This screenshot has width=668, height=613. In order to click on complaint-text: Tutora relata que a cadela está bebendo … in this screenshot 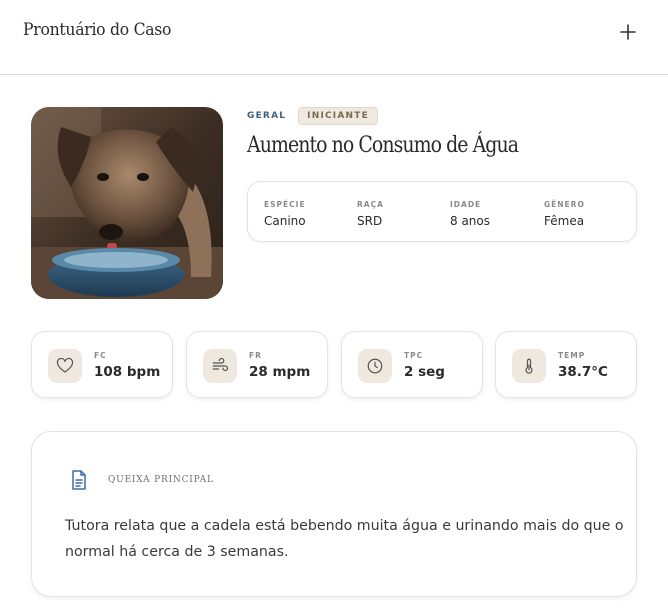, I will do `click(344, 539)`.